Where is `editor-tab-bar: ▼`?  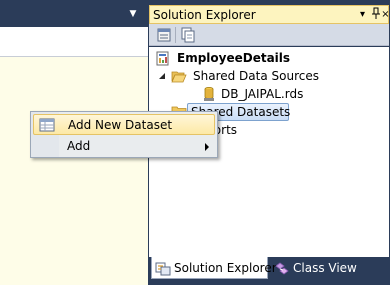
editor-tab-bar: ▼ is located at coordinates (74, 13).